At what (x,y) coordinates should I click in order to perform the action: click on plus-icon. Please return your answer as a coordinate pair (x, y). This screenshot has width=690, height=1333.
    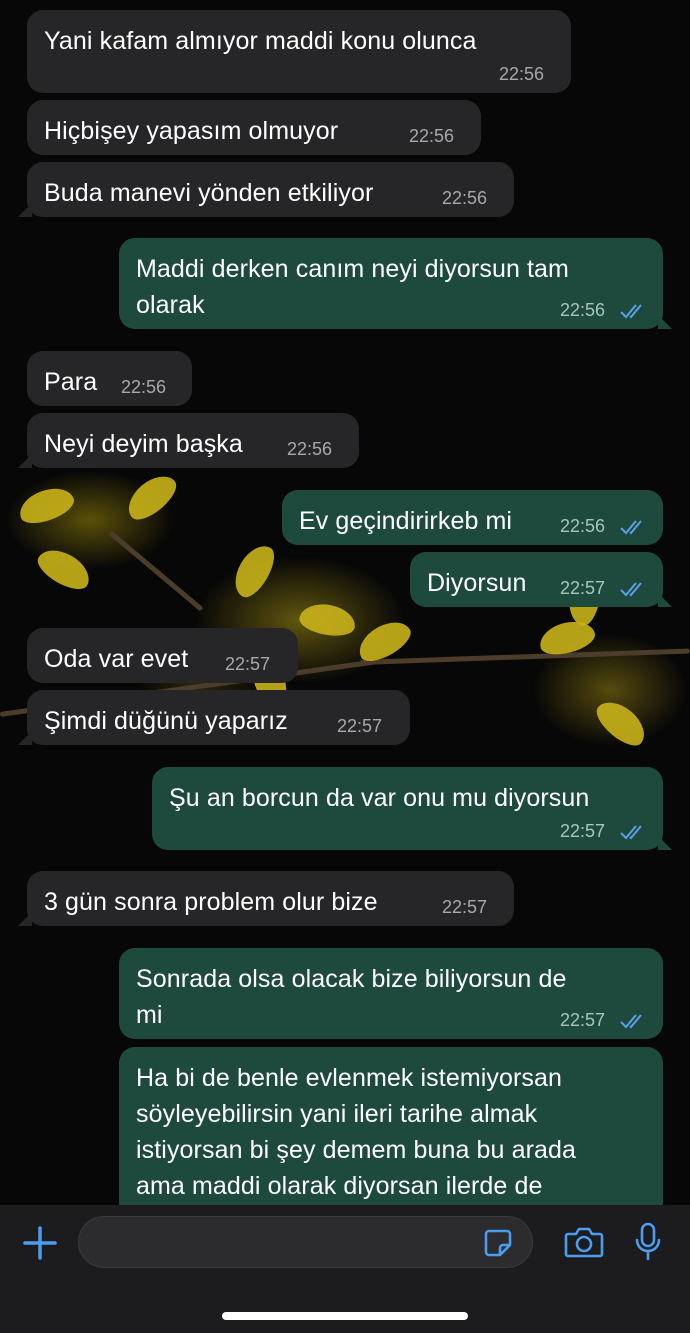
    Looking at the image, I should click on (40, 1243).